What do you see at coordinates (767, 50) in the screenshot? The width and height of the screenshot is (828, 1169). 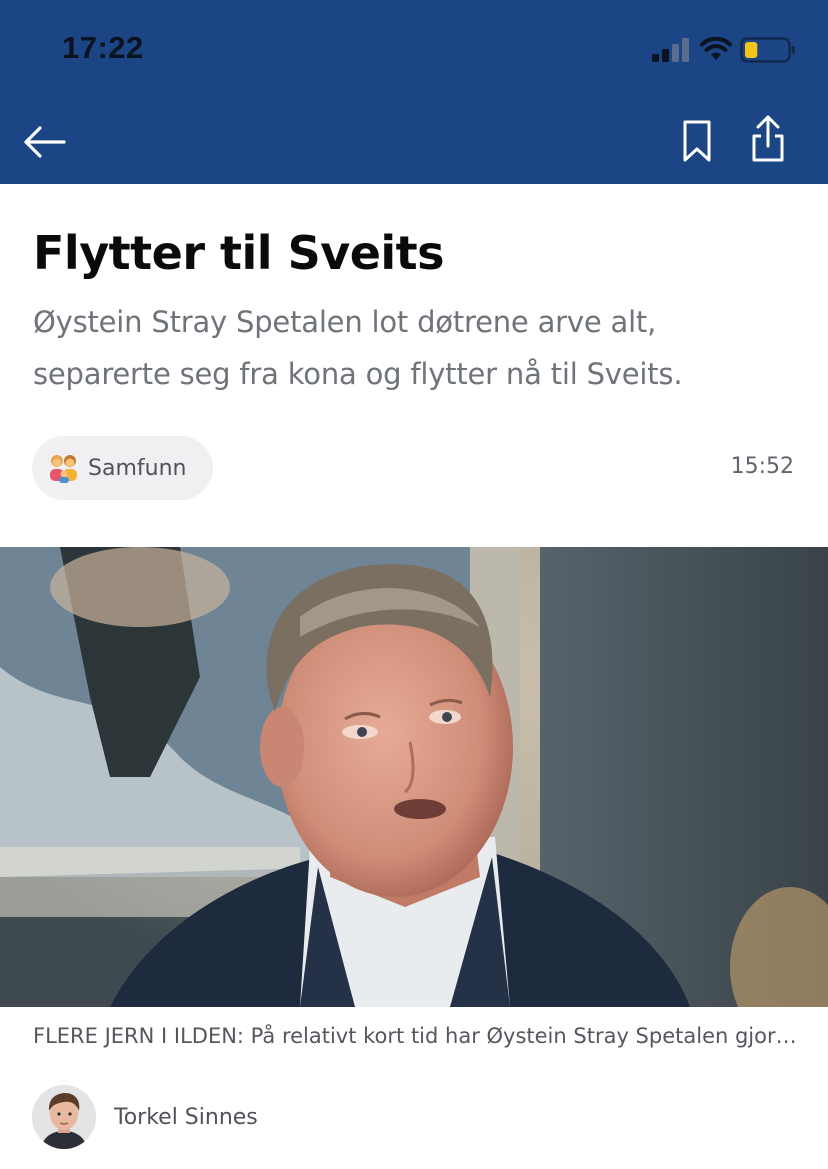 I see `battery-low-icon` at bounding box center [767, 50].